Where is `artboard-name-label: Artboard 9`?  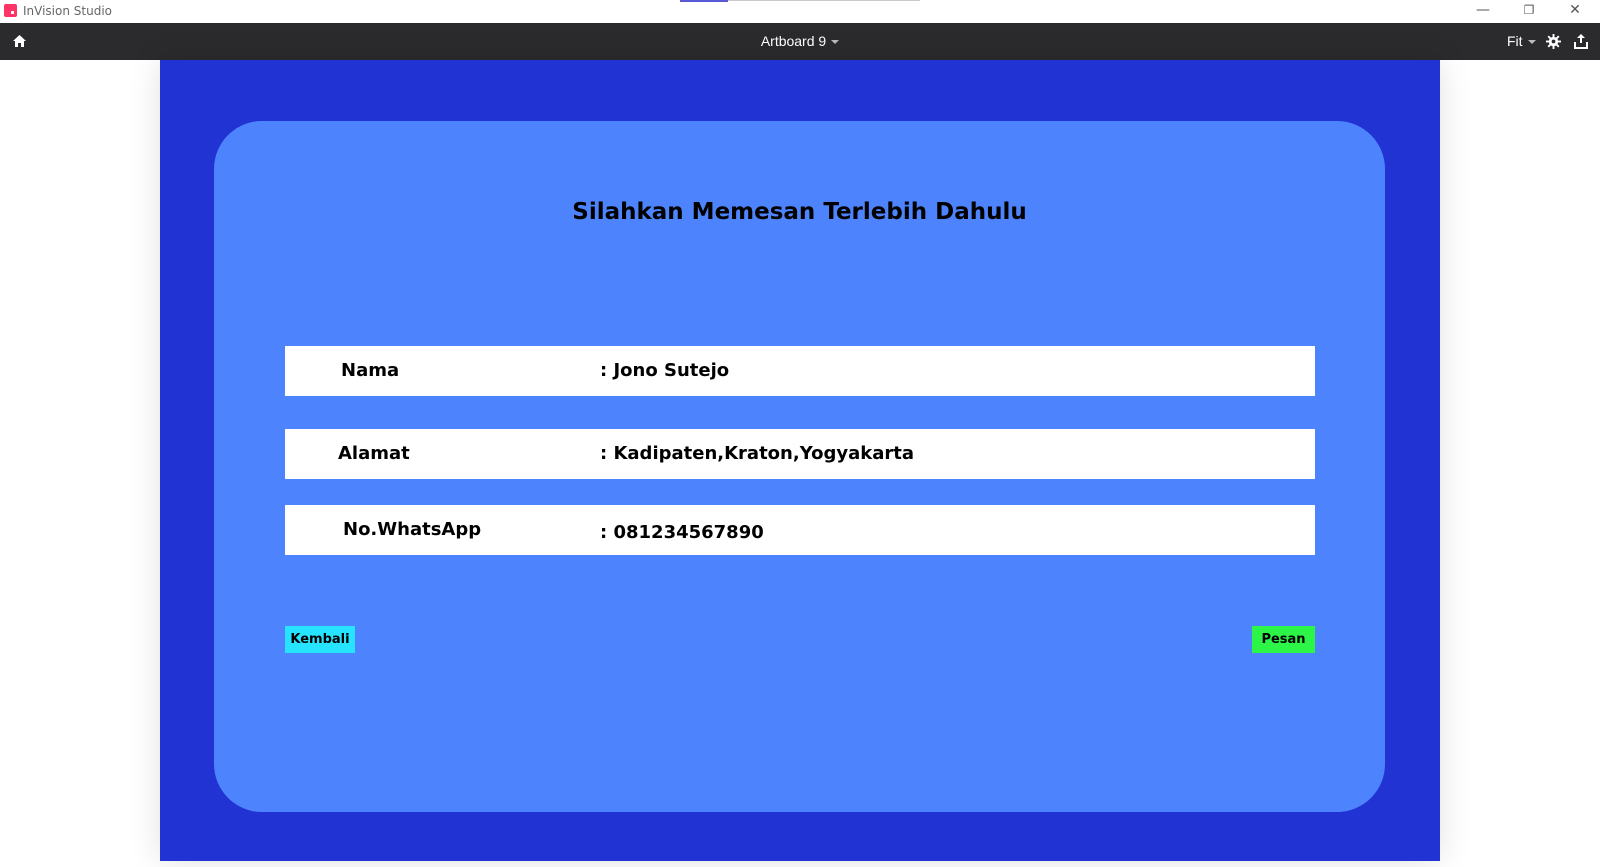 artboard-name-label: Artboard 9 is located at coordinates (793, 41).